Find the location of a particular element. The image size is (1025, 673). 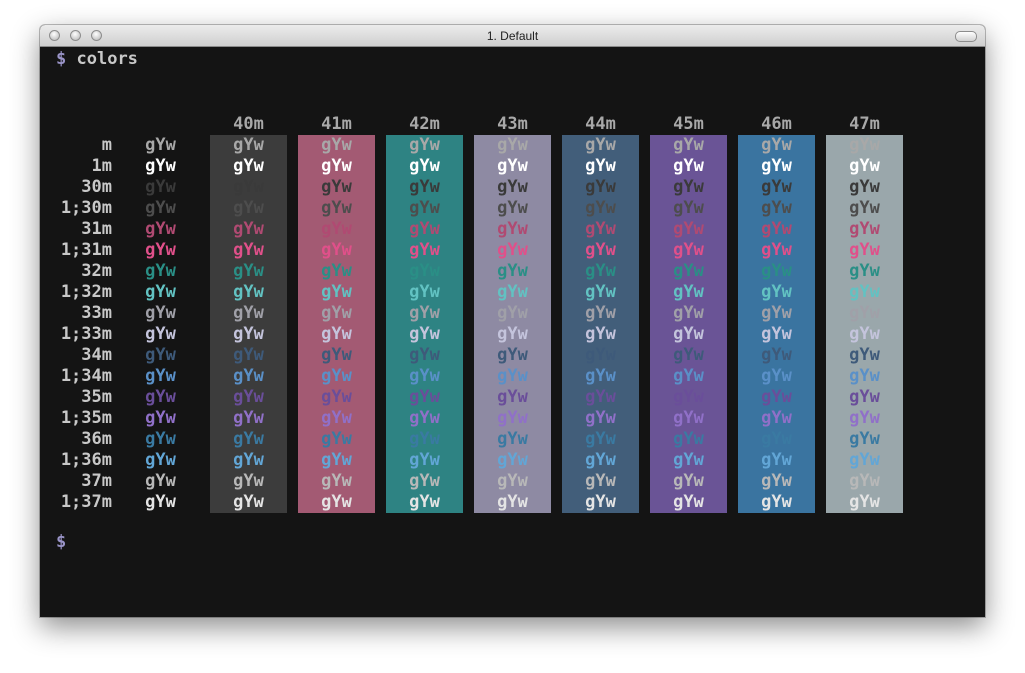

row-label: 34m is located at coordinates (96, 355).